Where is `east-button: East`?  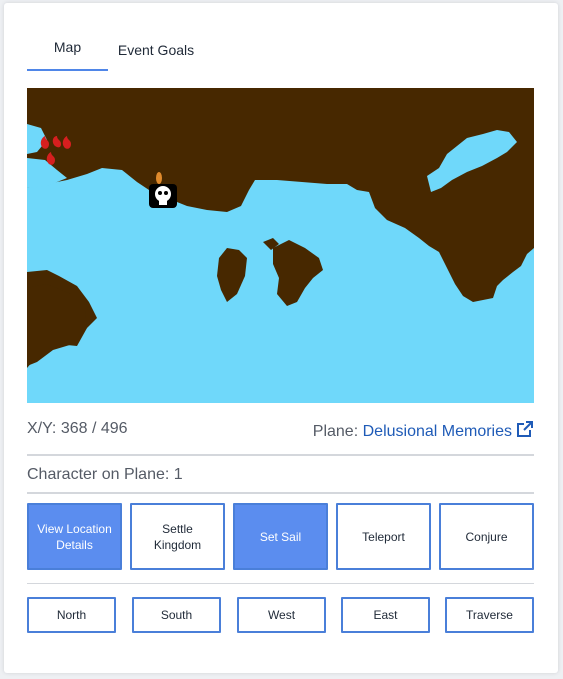
east-button: East is located at coordinates (385, 615).